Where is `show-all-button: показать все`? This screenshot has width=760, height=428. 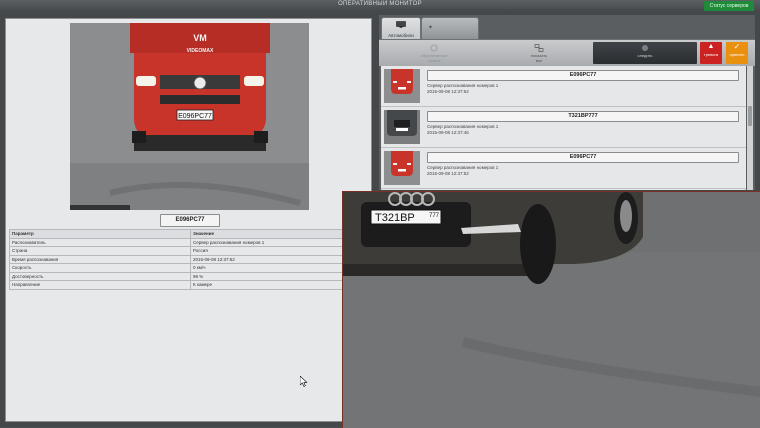 show-all-button: показать все is located at coordinates (539, 53).